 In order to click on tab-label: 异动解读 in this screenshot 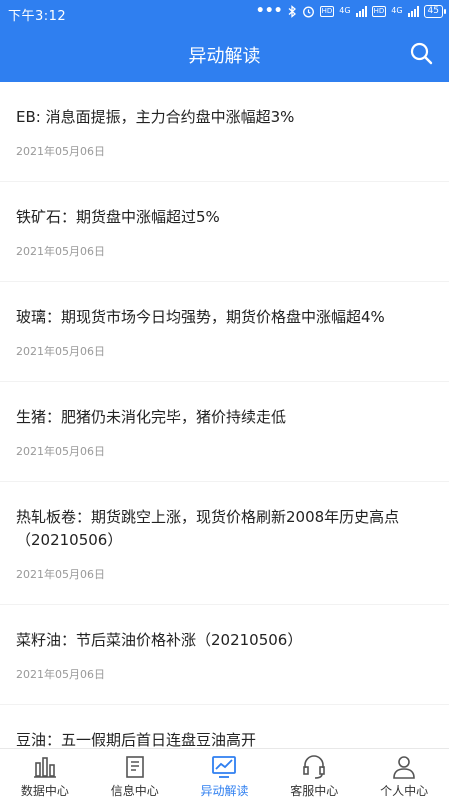, I will do `click(224, 791)`.